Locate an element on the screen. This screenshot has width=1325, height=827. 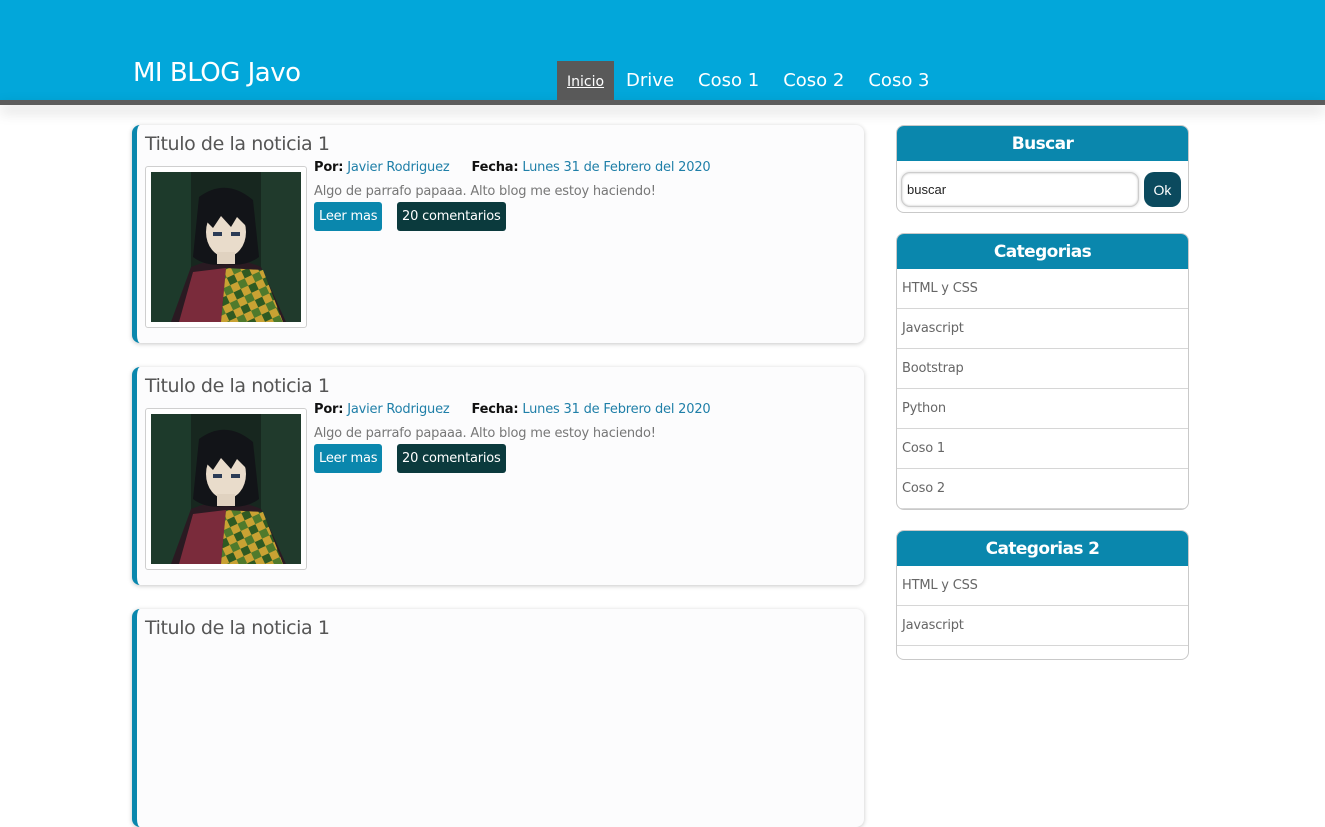
search-widget: Buscar Ok is located at coordinates (1042, 169).